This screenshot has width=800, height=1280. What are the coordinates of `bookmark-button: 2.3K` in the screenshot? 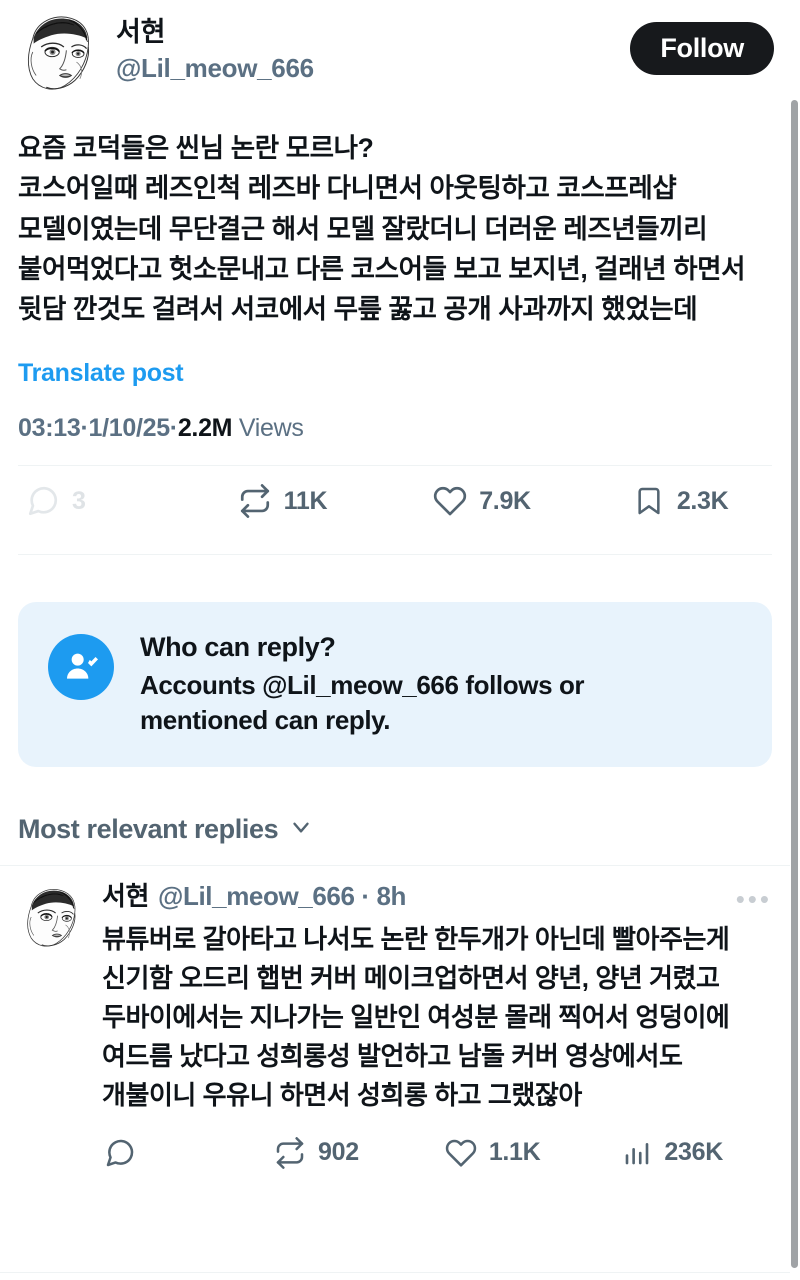 It's located at (681, 501).